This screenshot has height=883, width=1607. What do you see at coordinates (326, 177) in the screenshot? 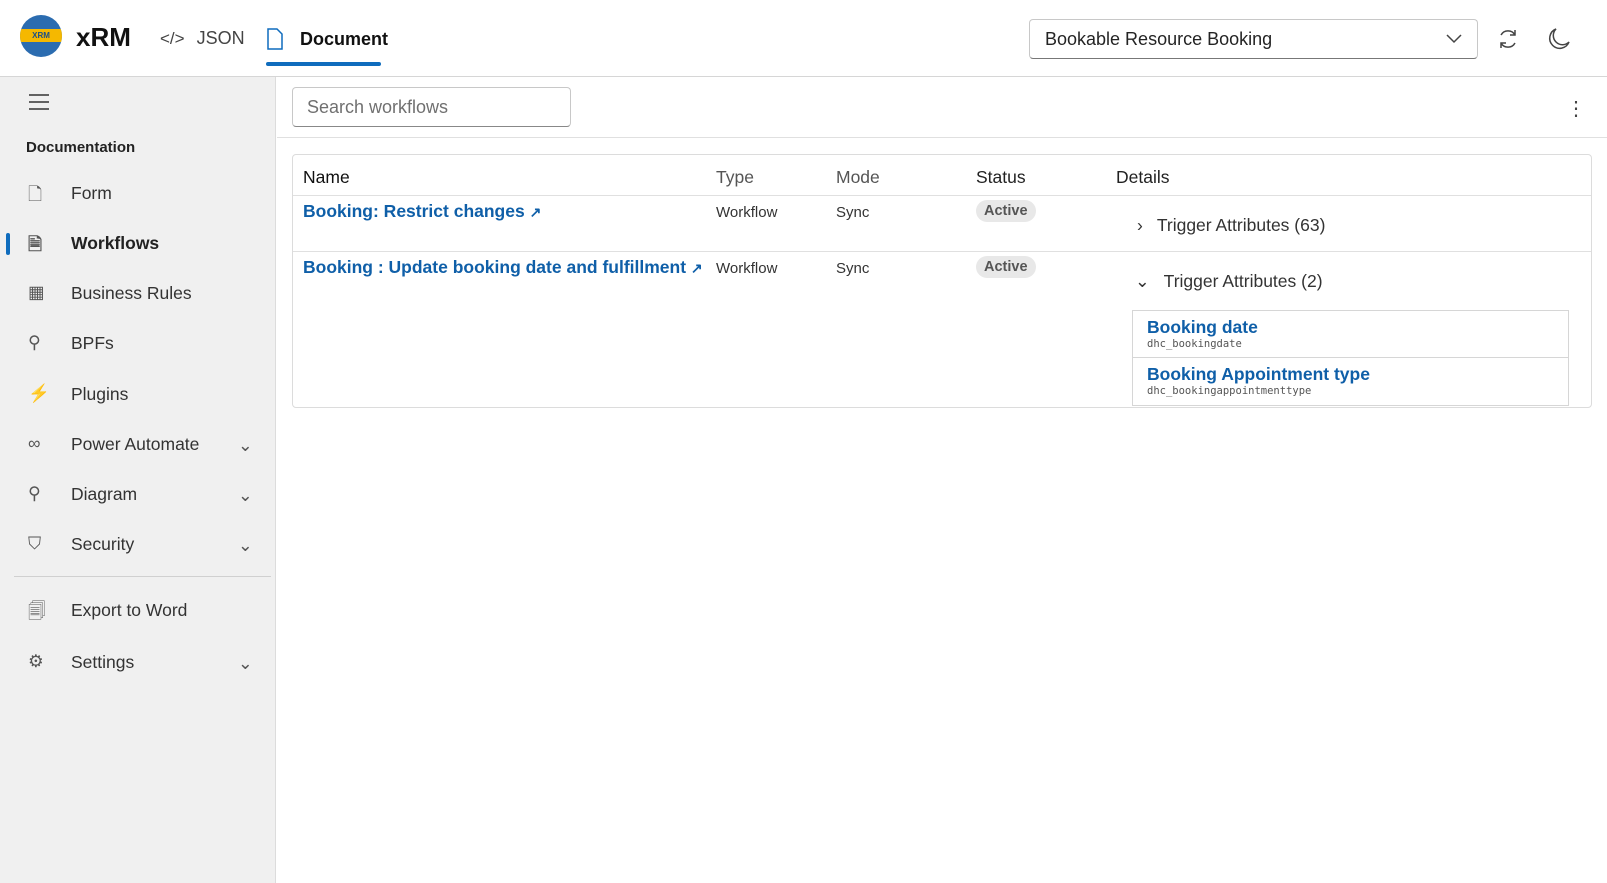
I see `column-header-name: Name` at bounding box center [326, 177].